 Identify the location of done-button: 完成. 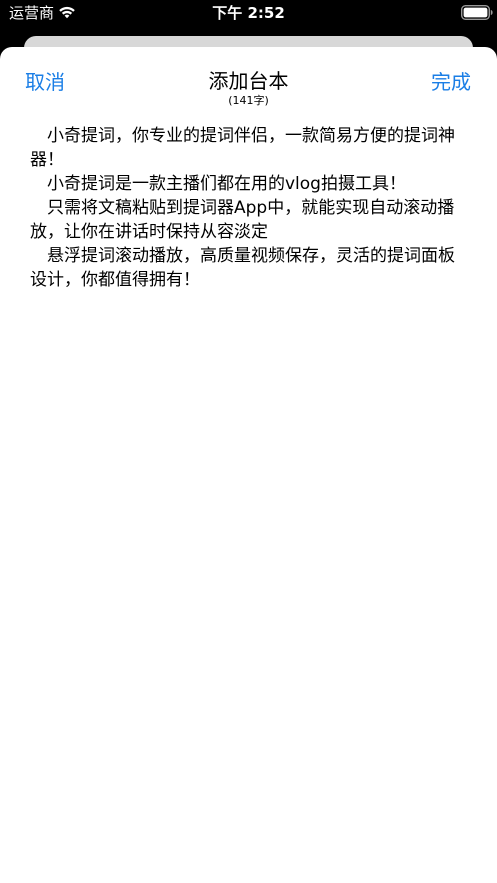
(451, 82).